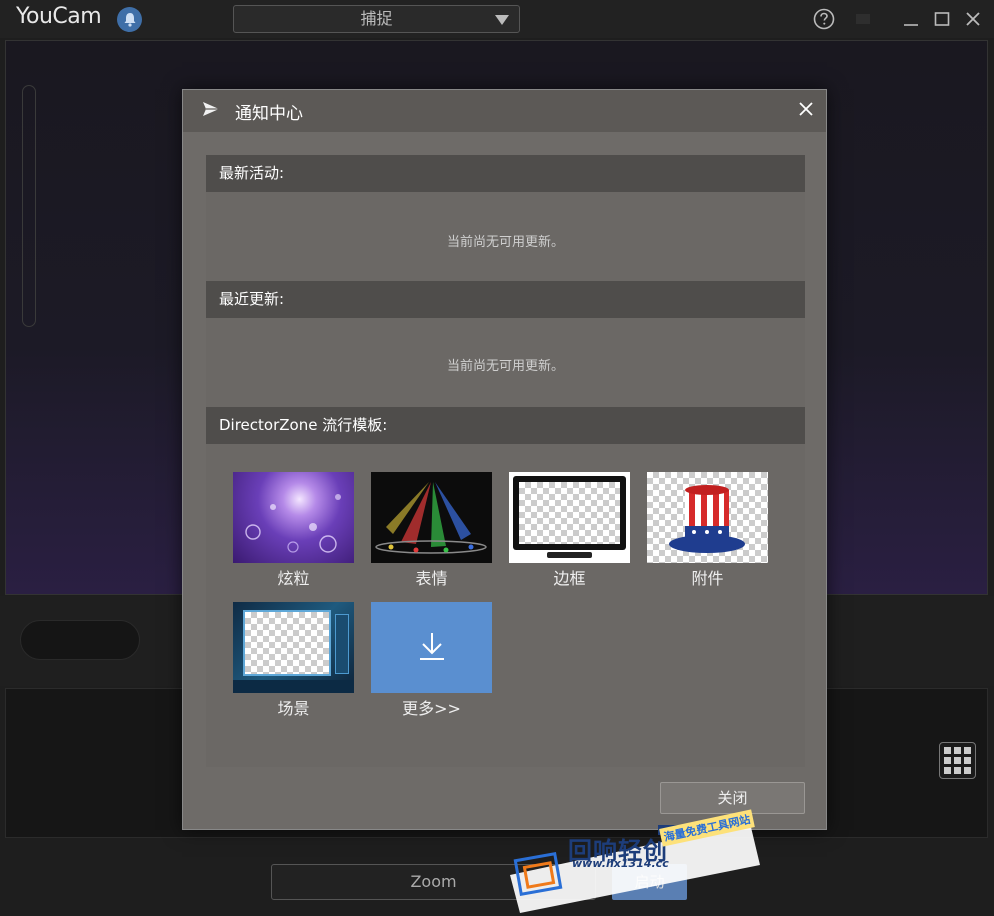 The height and width of the screenshot is (916, 994). Describe the element at coordinates (911, 19) in the screenshot. I see `minimize-icon` at that location.